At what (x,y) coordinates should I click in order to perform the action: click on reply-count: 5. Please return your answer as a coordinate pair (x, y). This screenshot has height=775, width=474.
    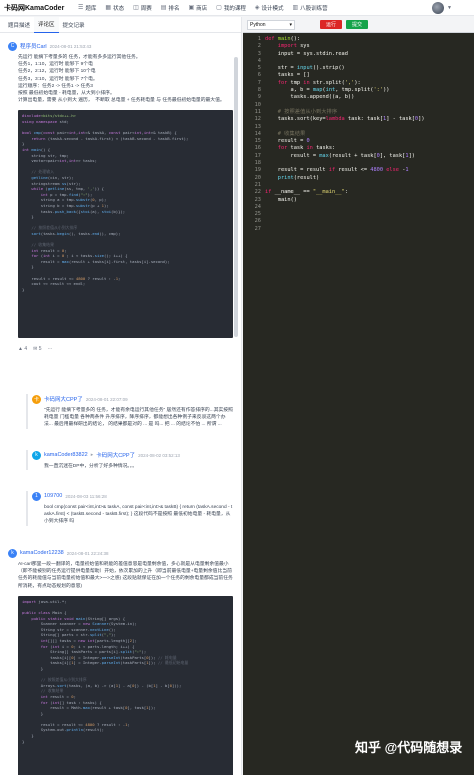
    Looking at the image, I should click on (40, 348).